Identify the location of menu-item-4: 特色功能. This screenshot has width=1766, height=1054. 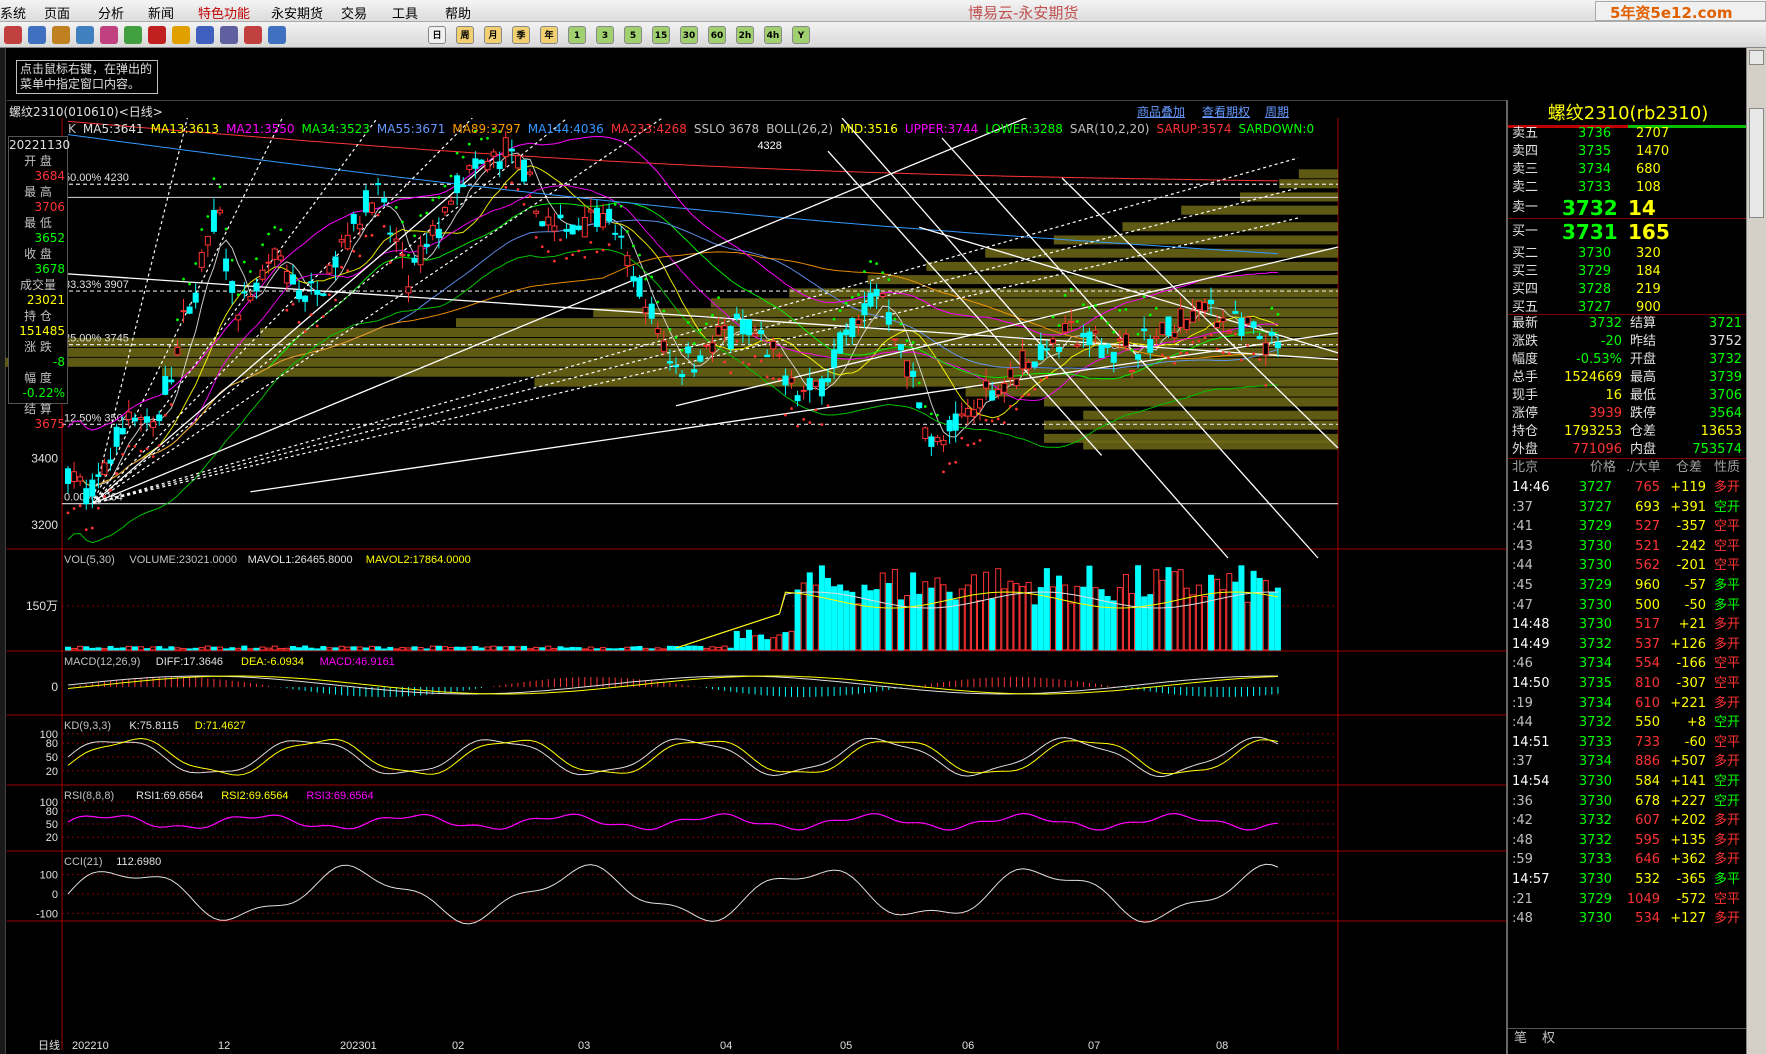
(224, 12).